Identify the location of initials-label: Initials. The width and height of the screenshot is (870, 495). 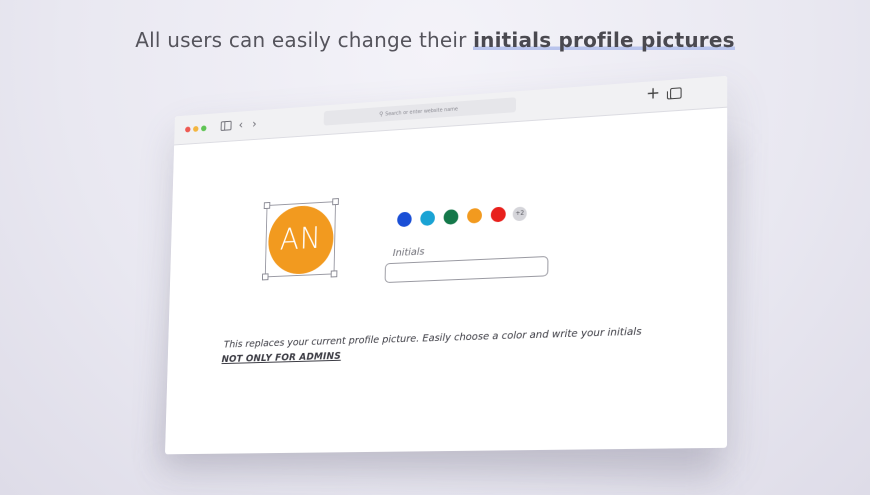
(408, 252).